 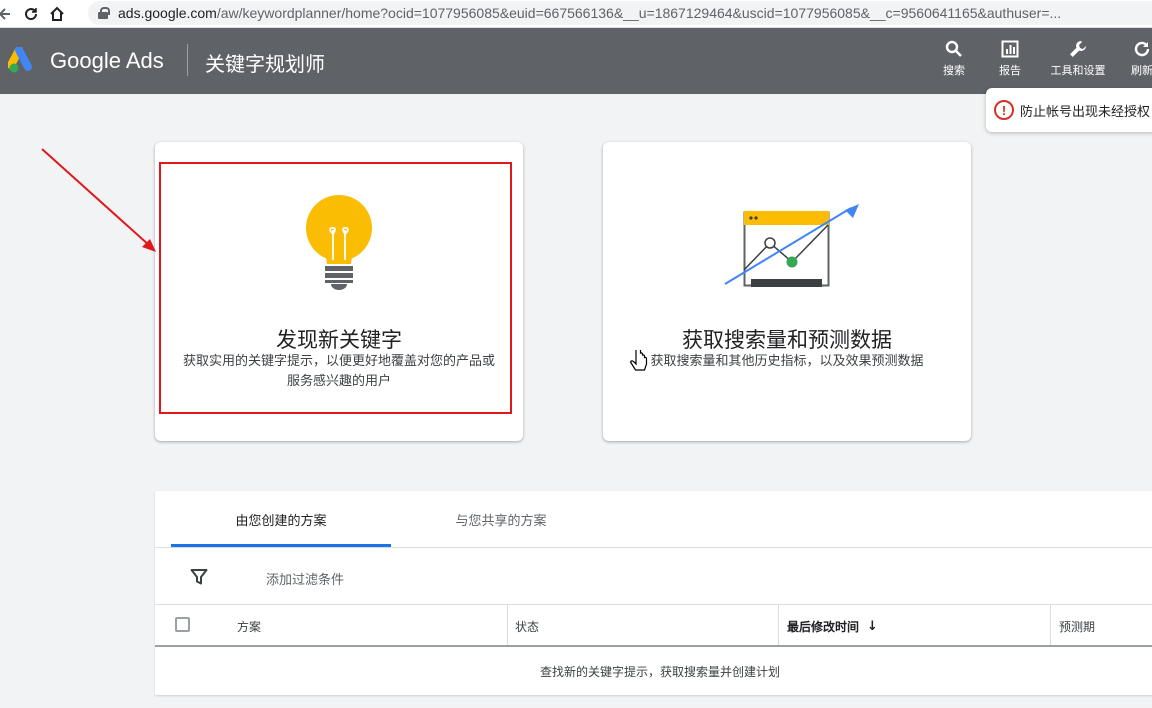 I want to click on column-header-last-modified: 最后修改时间 ↓, so click(x=832, y=626).